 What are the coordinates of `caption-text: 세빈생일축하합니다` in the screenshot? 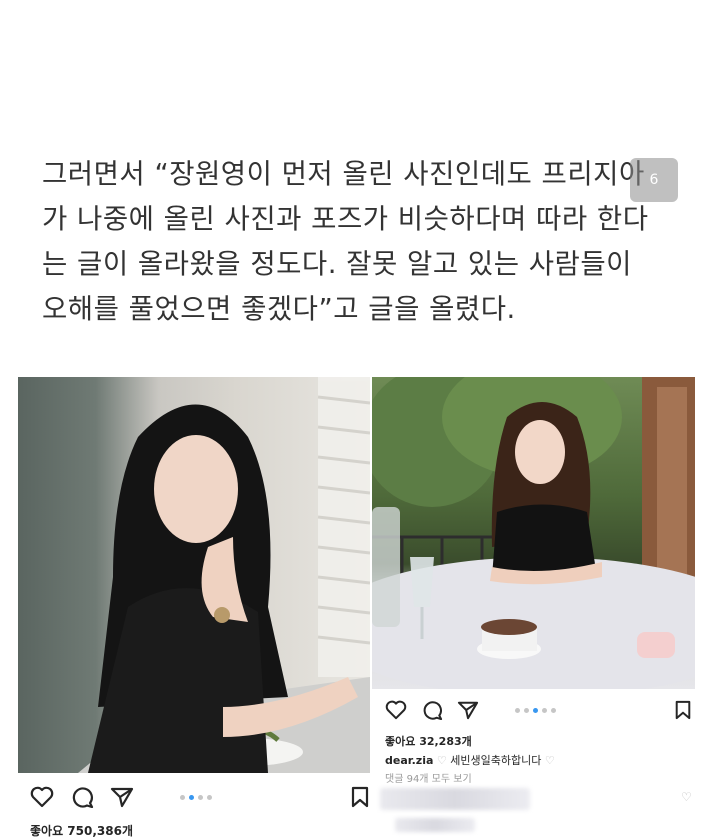 It's located at (496, 760).